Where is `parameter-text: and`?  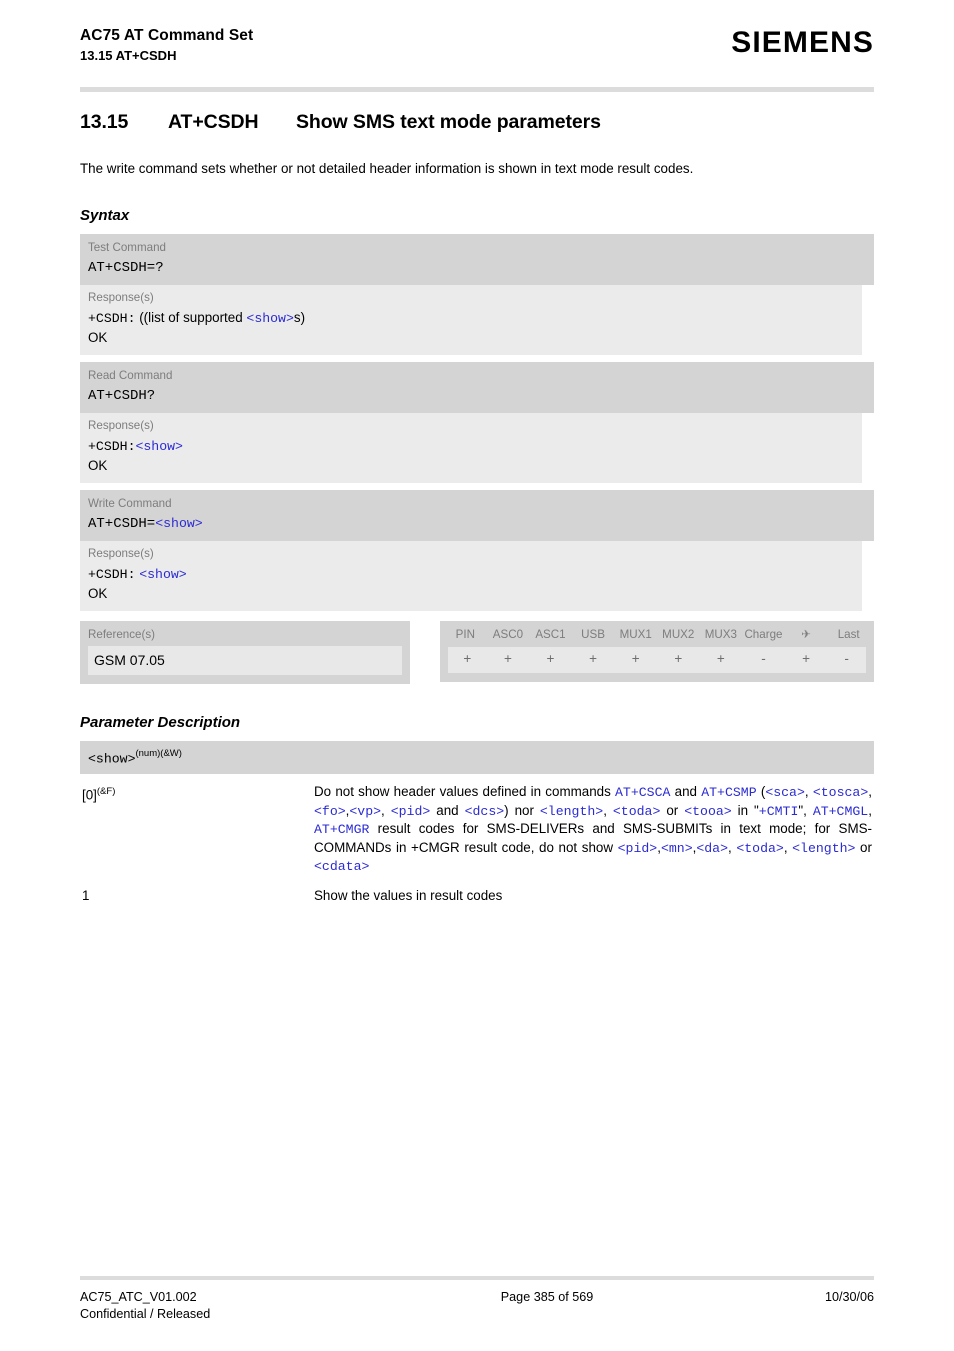 parameter-text: and is located at coordinates (686, 792).